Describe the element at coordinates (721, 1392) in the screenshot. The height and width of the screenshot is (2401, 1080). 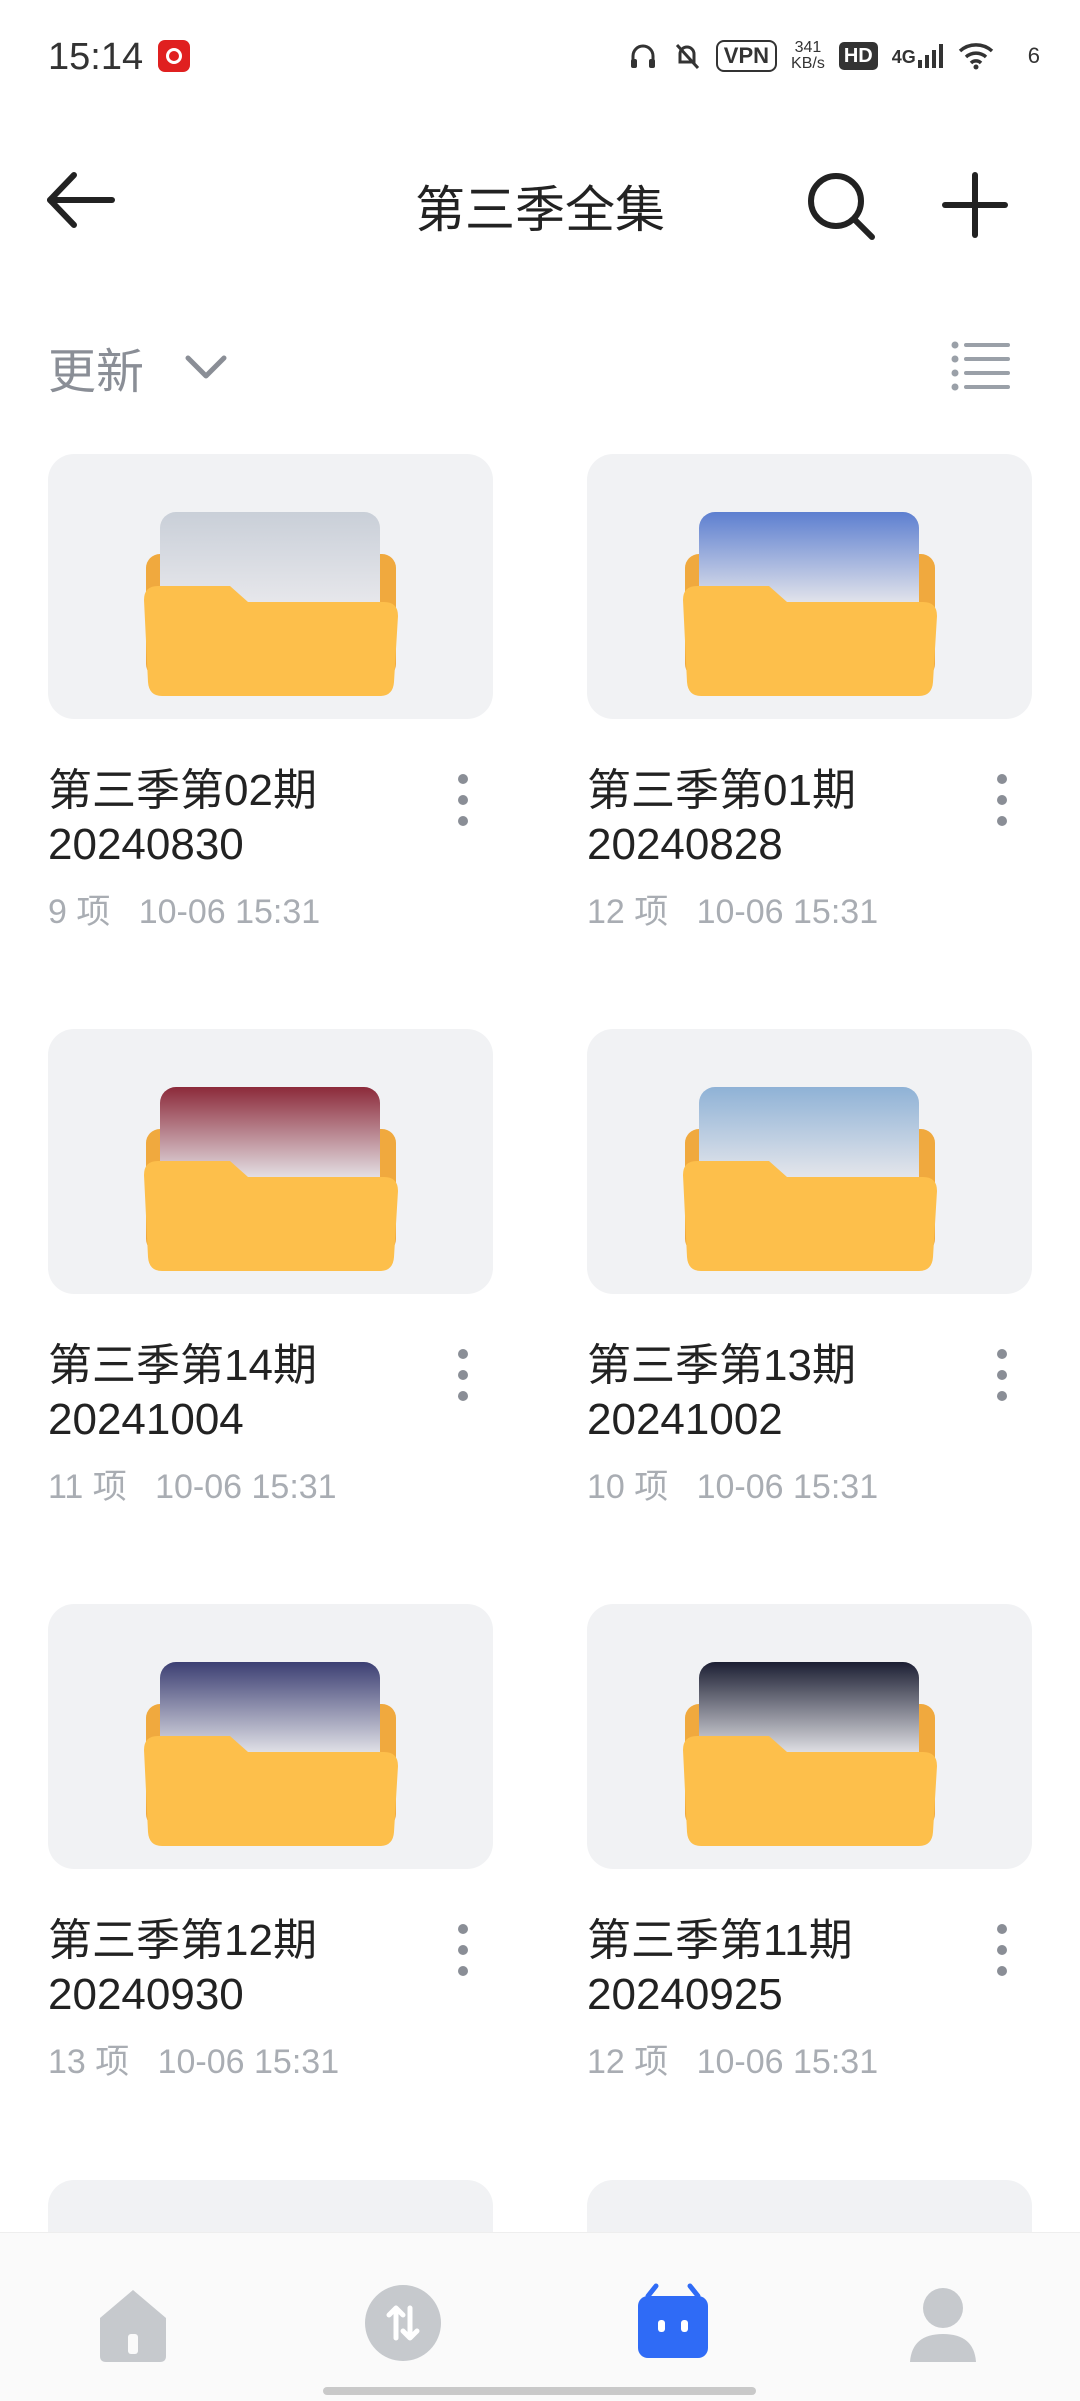
I see `folder-title: 第三季第13期 20241002` at that location.